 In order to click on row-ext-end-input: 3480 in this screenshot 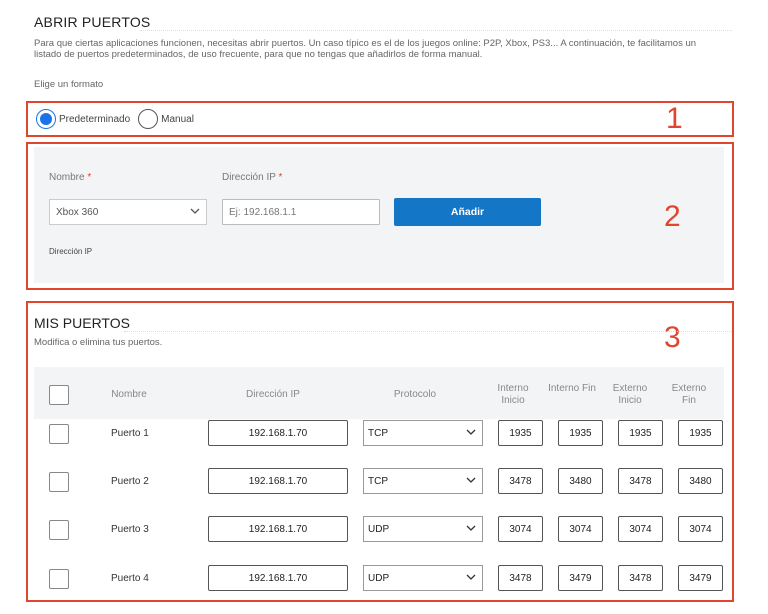, I will do `click(700, 481)`.